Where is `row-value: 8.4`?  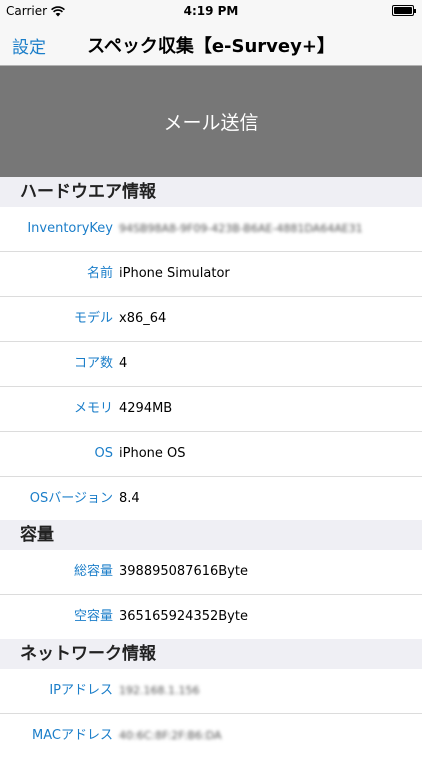 row-value: 8.4 is located at coordinates (129, 498).